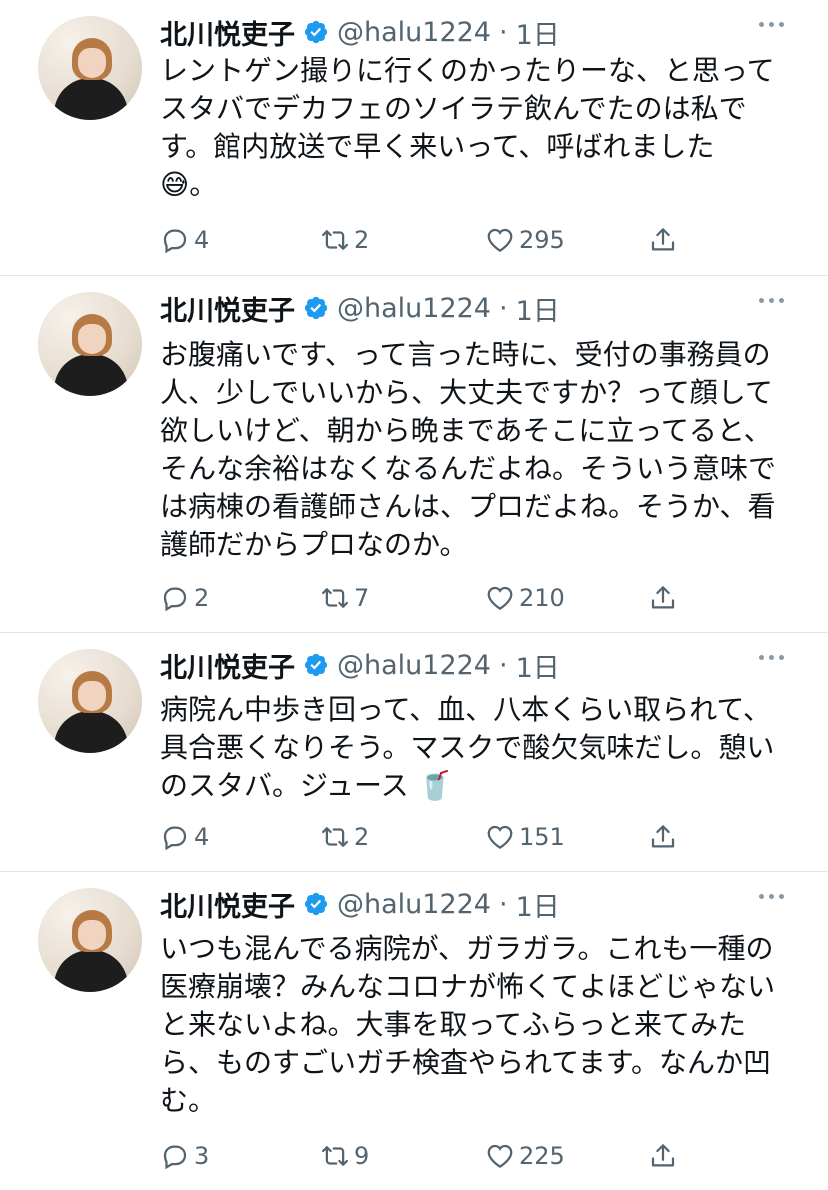 Image resolution: width=828 pixels, height=1190 pixels. Describe the element at coordinates (430, 240) in the screenshot. I see `tweet-actions: 4 2 295` at that location.